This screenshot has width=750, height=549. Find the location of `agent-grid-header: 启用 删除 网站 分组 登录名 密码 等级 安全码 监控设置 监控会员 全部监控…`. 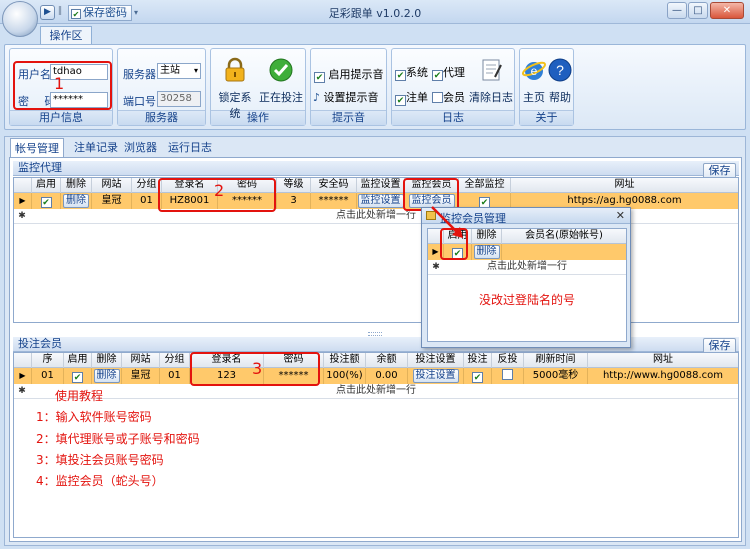

agent-grid-header: 启用 删除 网站 分组 登录名 密码 等级 安全码 监控设置 监控会员 全部监控… is located at coordinates (376, 185).